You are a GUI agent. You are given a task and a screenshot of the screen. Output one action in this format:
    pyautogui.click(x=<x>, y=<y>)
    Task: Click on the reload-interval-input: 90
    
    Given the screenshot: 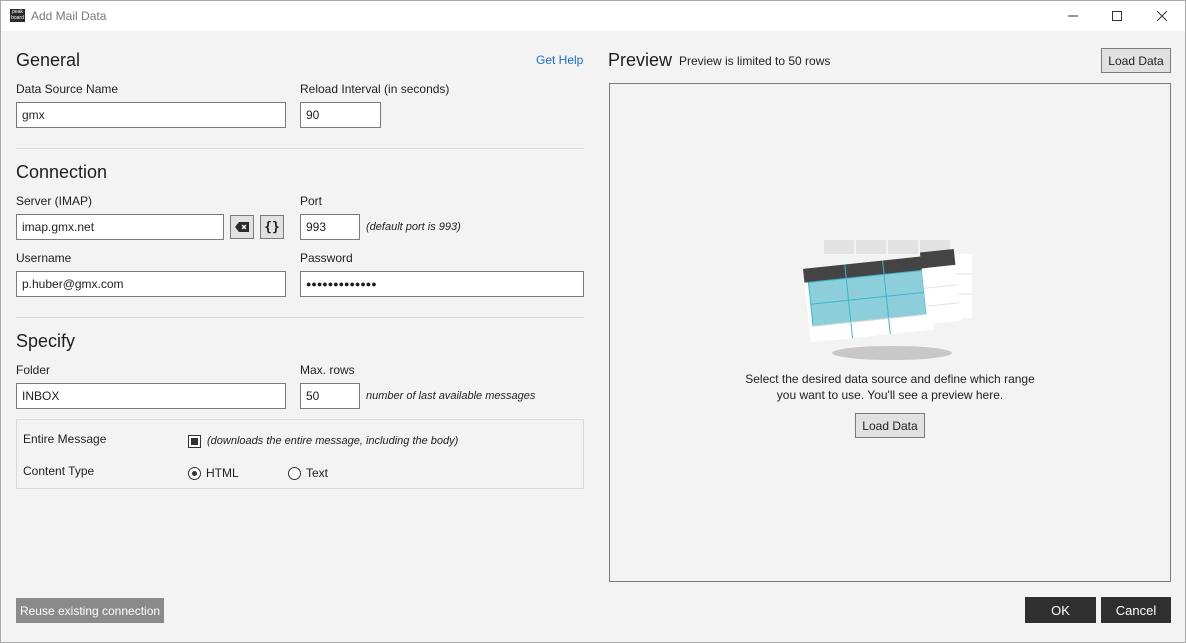 What is the action you would take?
    pyautogui.click(x=340, y=115)
    